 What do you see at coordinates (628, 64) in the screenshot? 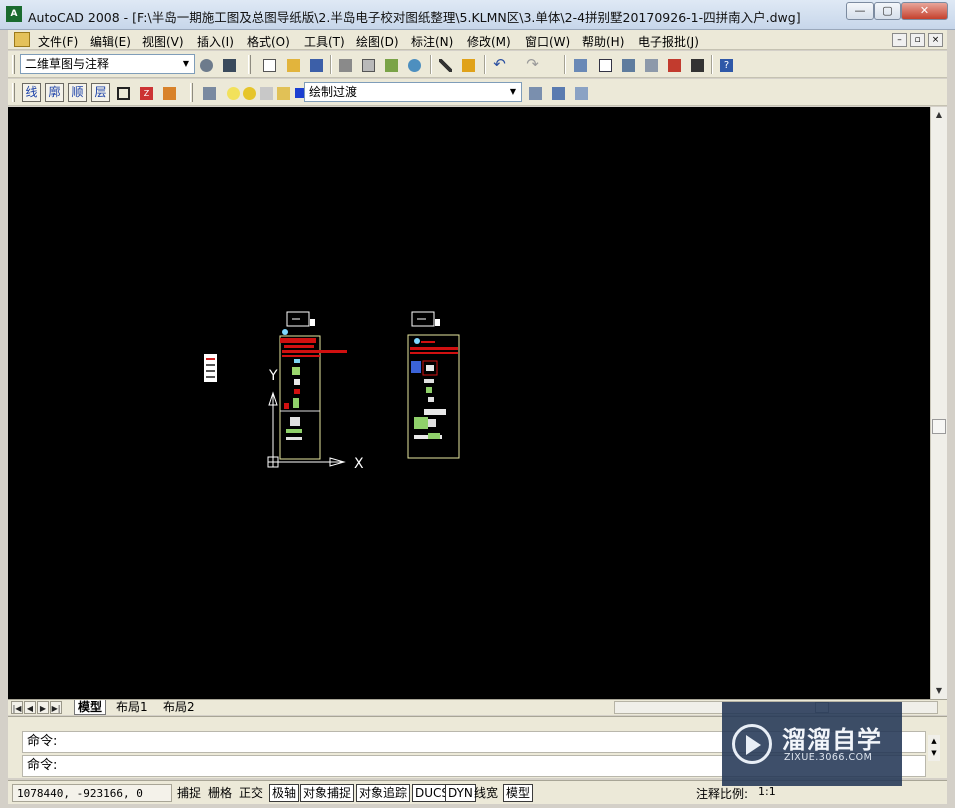
I see `design-center-icon` at bounding box center [628, 64].